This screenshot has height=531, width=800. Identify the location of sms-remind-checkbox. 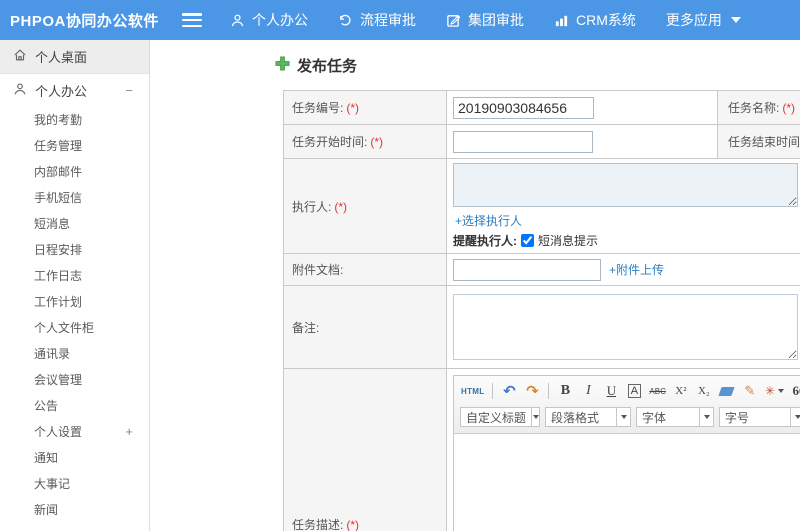
(527, 240).